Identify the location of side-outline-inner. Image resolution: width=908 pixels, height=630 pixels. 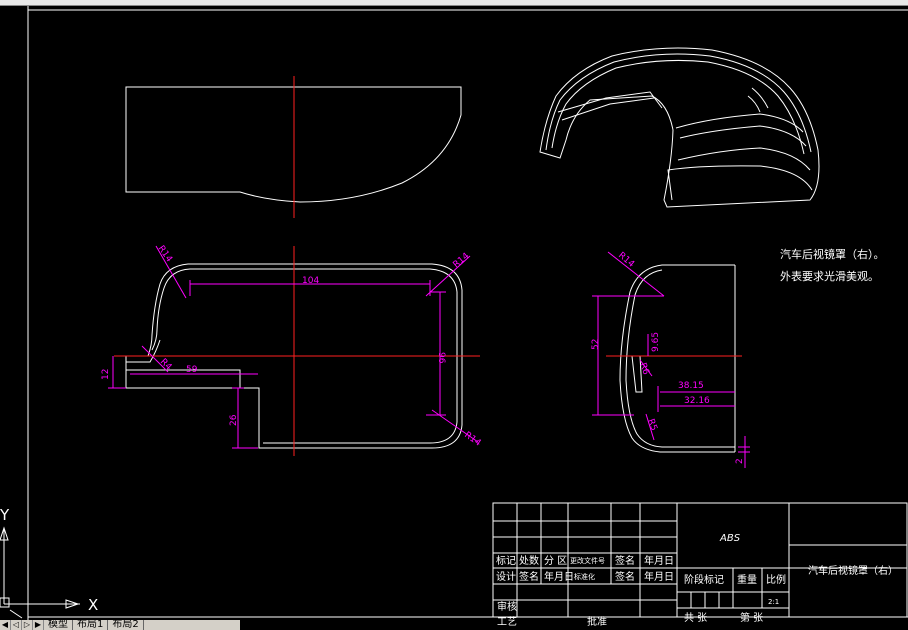
(680, 358).